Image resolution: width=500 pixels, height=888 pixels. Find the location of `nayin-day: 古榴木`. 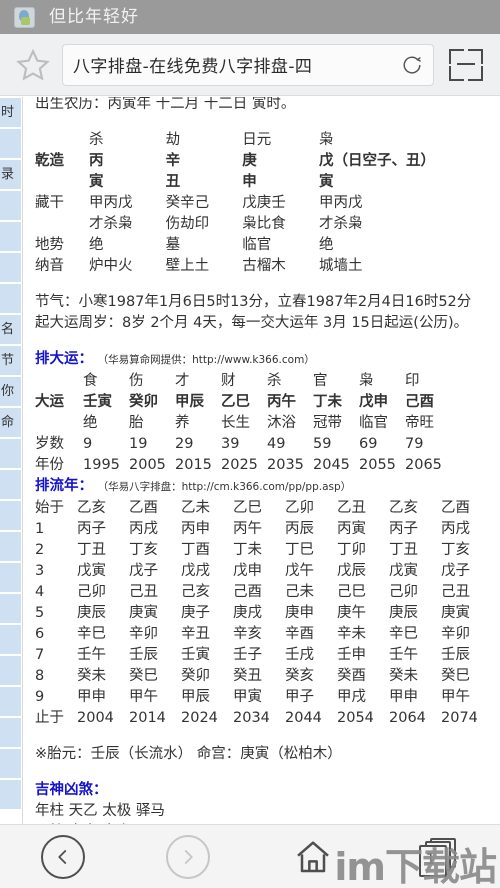

nayin-day: 古榴木 is located at coordinates (264, 266).